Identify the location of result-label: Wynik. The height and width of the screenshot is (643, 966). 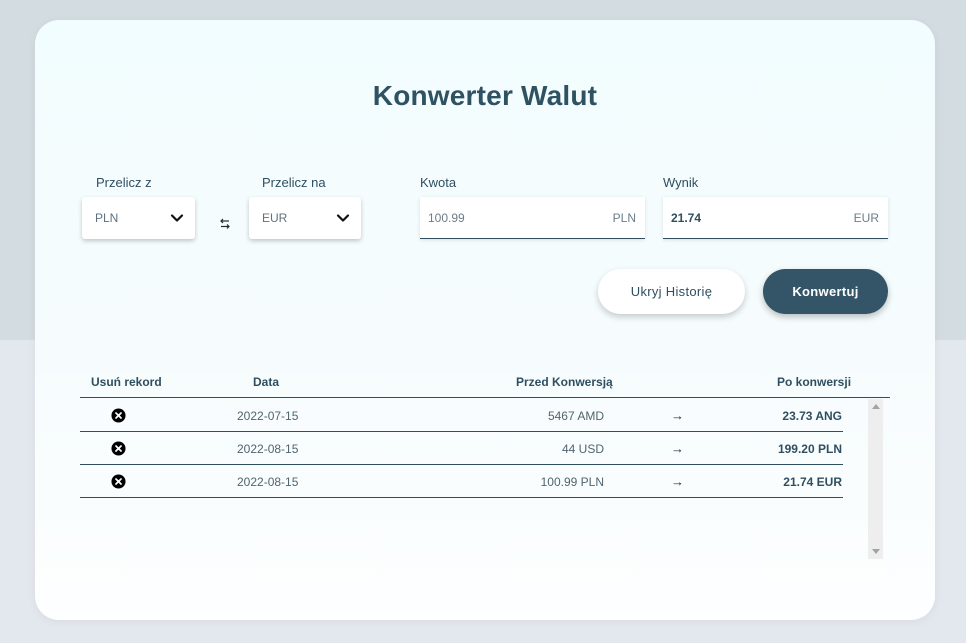
(681, 182).